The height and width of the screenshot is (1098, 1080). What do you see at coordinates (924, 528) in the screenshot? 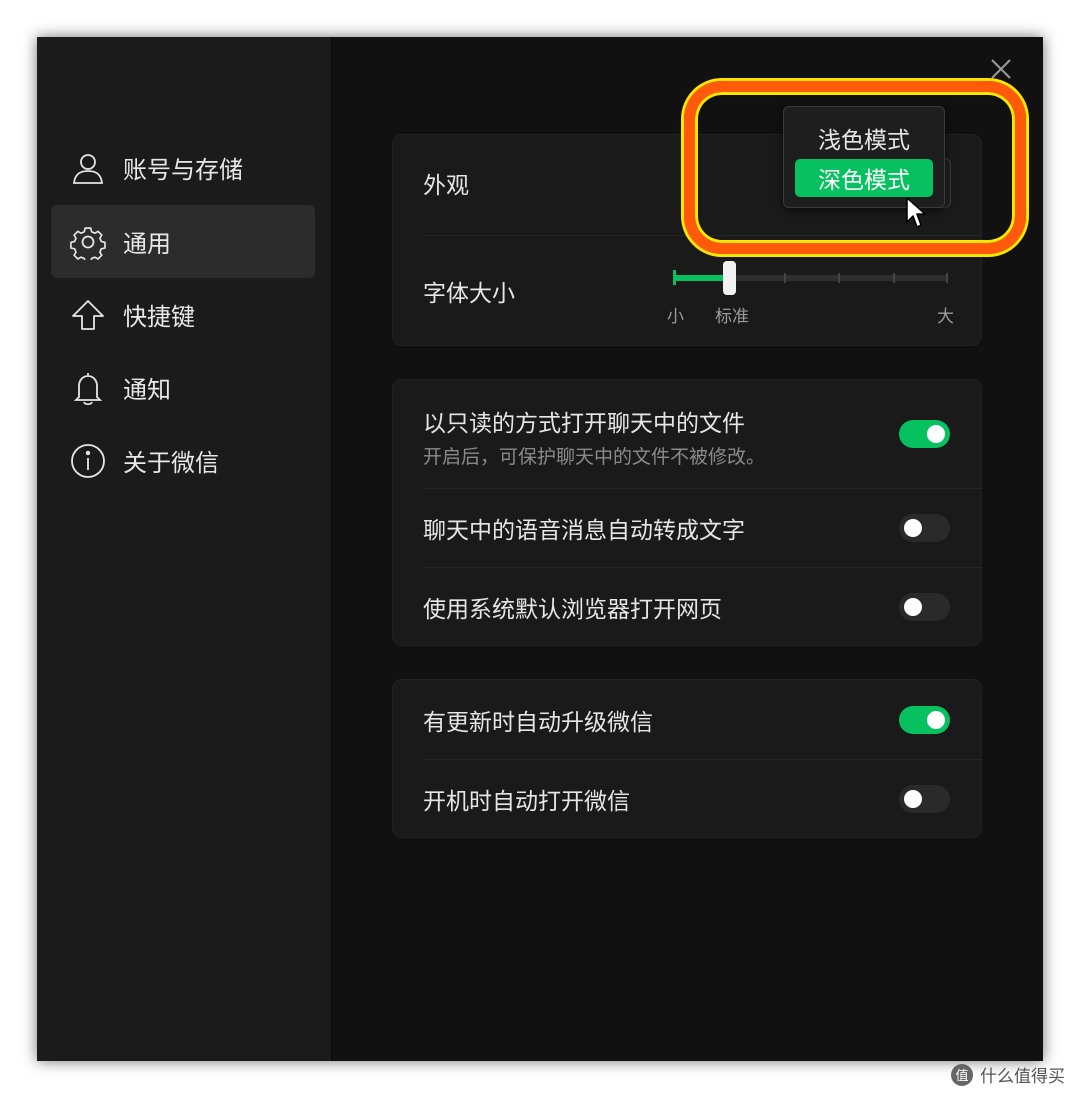
I see `toggle-voice-to-text` at bounding box center [924, 528].